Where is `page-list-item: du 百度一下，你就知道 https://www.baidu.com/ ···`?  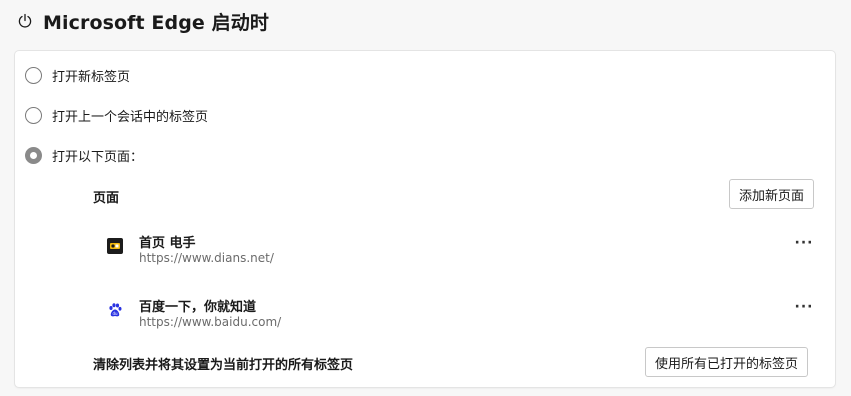 page-list-item: du 百度一下，你就知道 https://www.baidu.com/ ··· is located at coordinates (460, 316).